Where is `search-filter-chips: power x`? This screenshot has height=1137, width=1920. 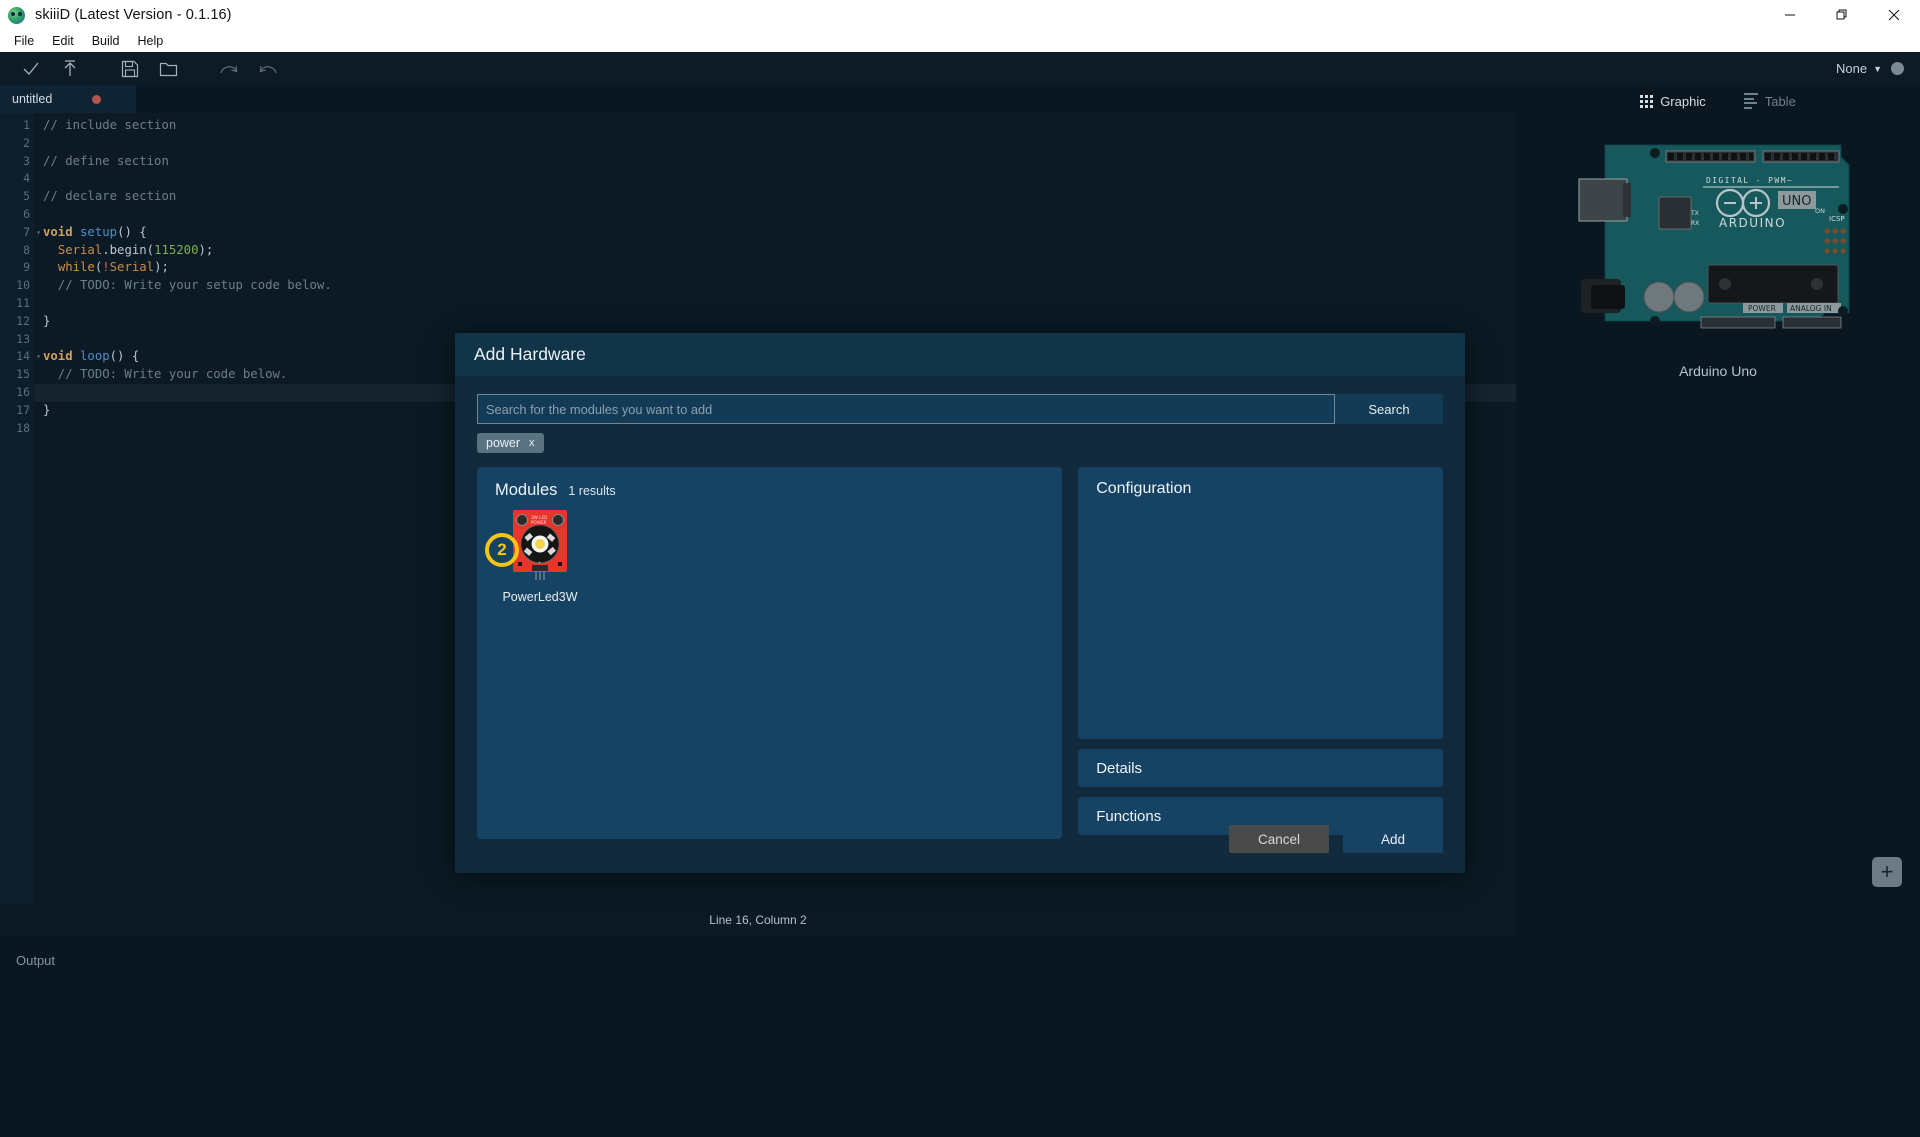 search-filter-chips: power x is located at coordinates (960, 443).